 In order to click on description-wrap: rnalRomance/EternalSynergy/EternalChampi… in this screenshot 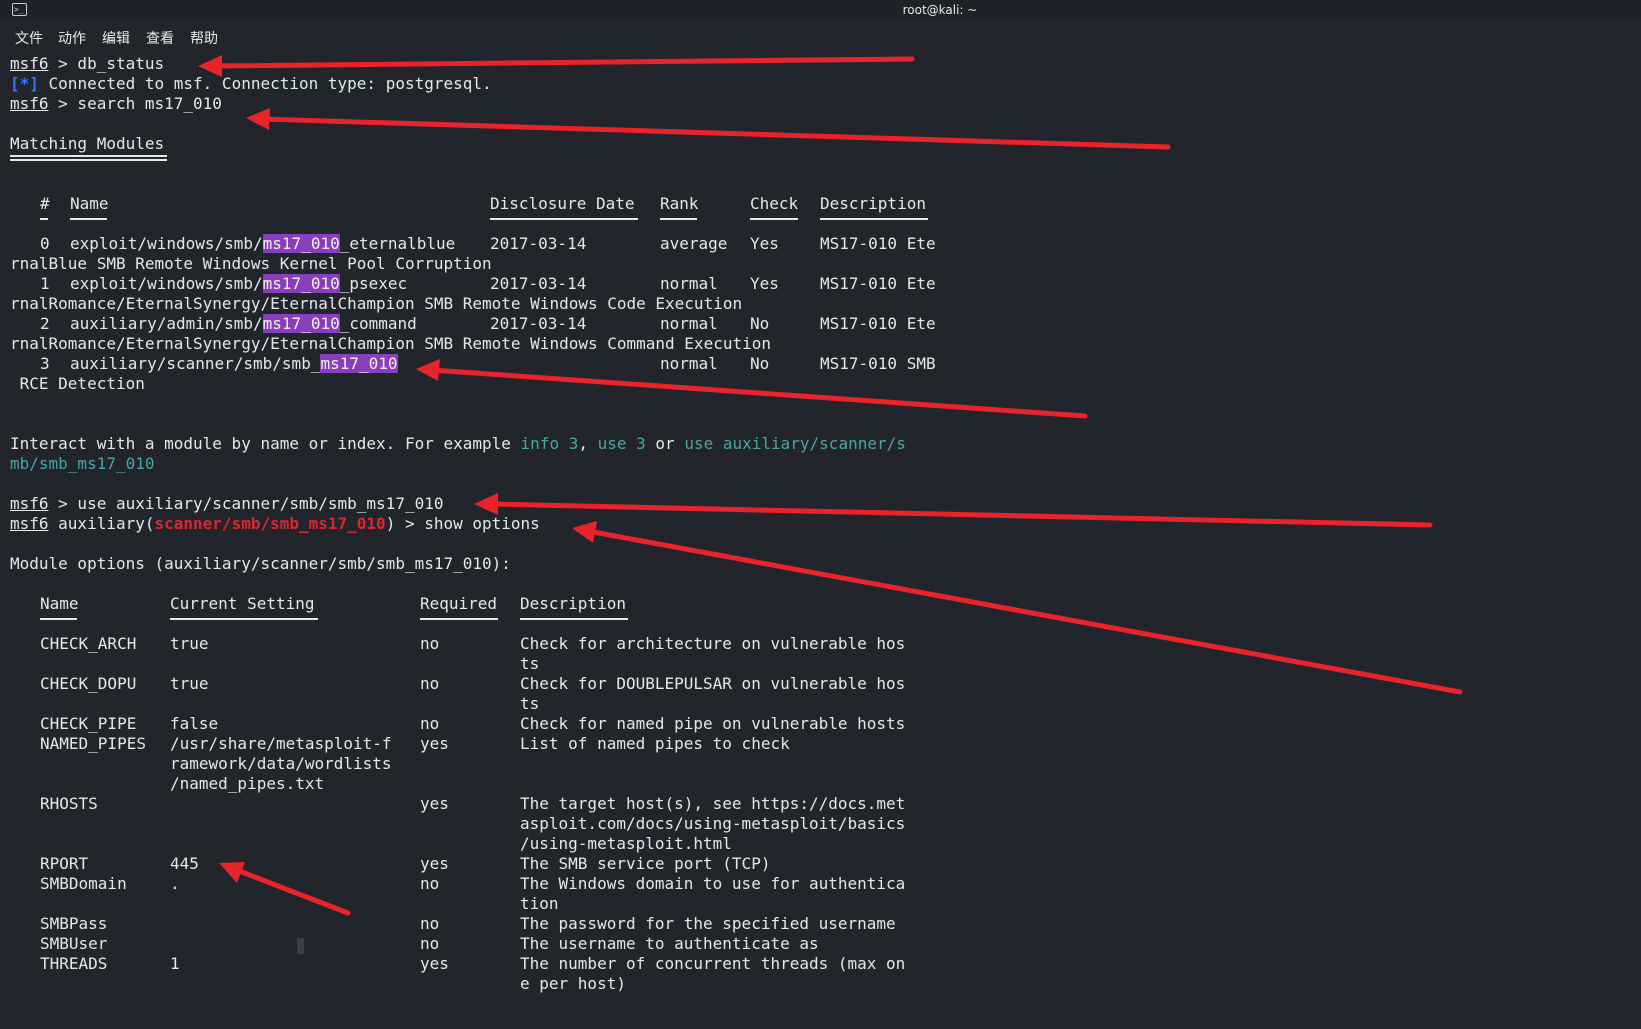, I will do `click(390, 343)`.